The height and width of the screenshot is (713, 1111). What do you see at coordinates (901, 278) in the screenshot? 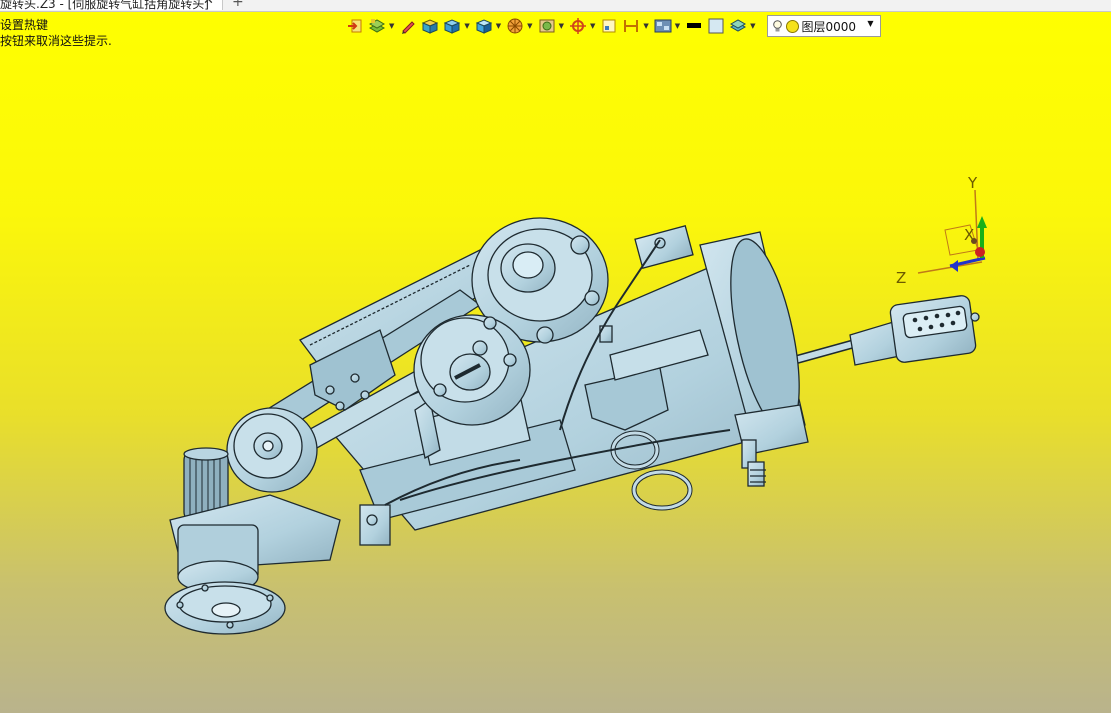
I see `z-axis-label: Z` at bounding box center [901, 278].